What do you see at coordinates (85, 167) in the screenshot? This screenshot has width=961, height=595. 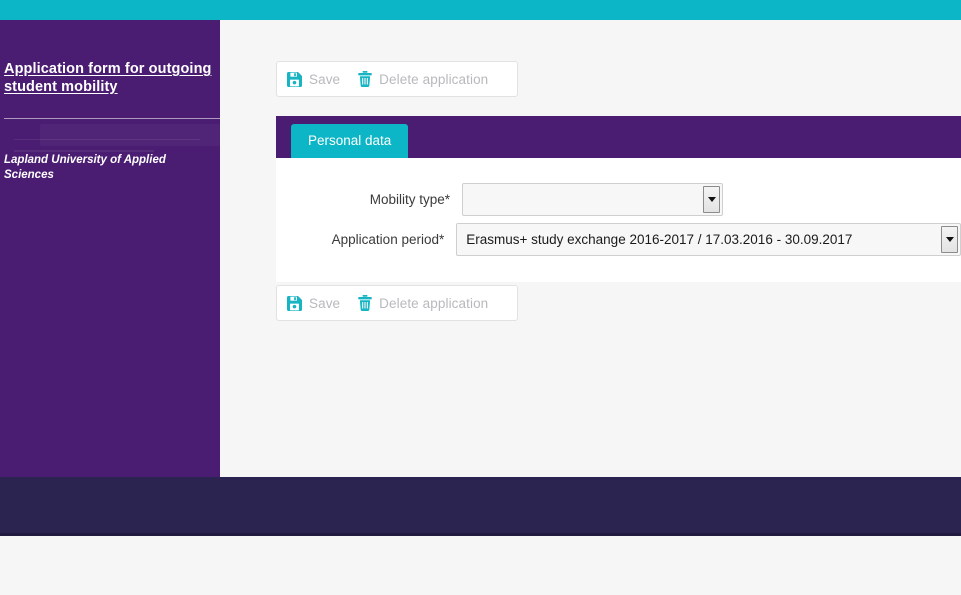 I see `sidebar-organization-name: Lapland University of Applied Sciences` at bounding box center [85, 167].